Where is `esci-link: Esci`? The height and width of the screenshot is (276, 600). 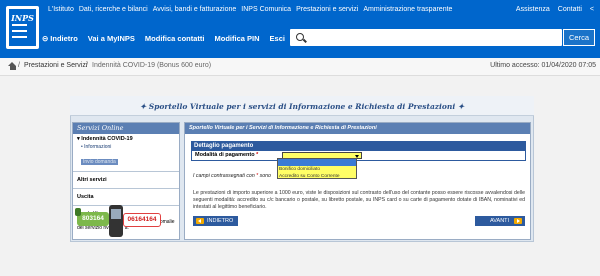
esci-link: Esci is located at coordinates (277, 38).